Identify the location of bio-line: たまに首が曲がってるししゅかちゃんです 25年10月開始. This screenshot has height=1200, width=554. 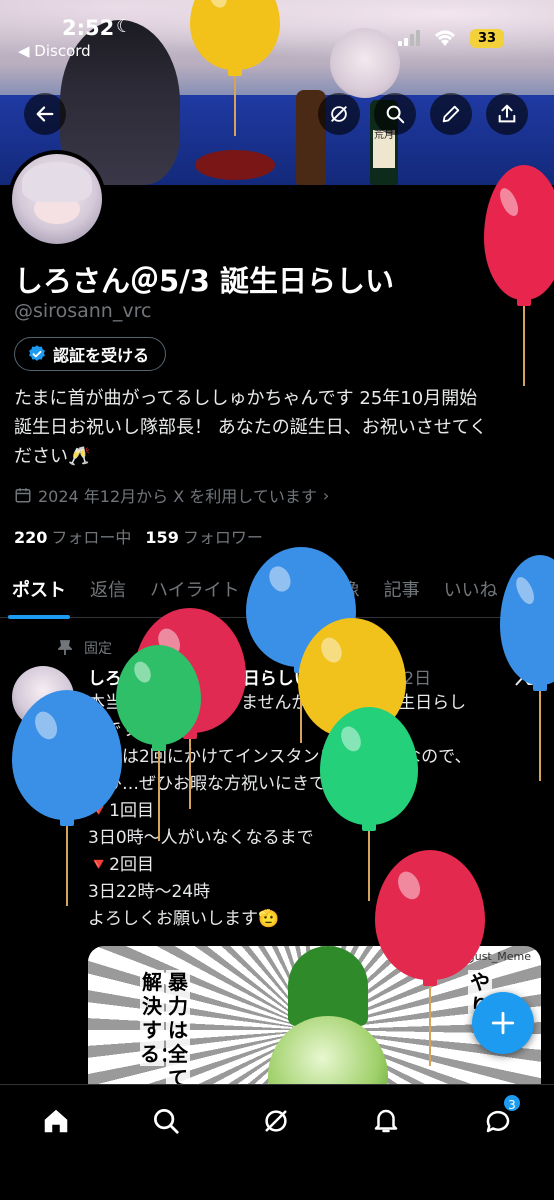
(246, 398).